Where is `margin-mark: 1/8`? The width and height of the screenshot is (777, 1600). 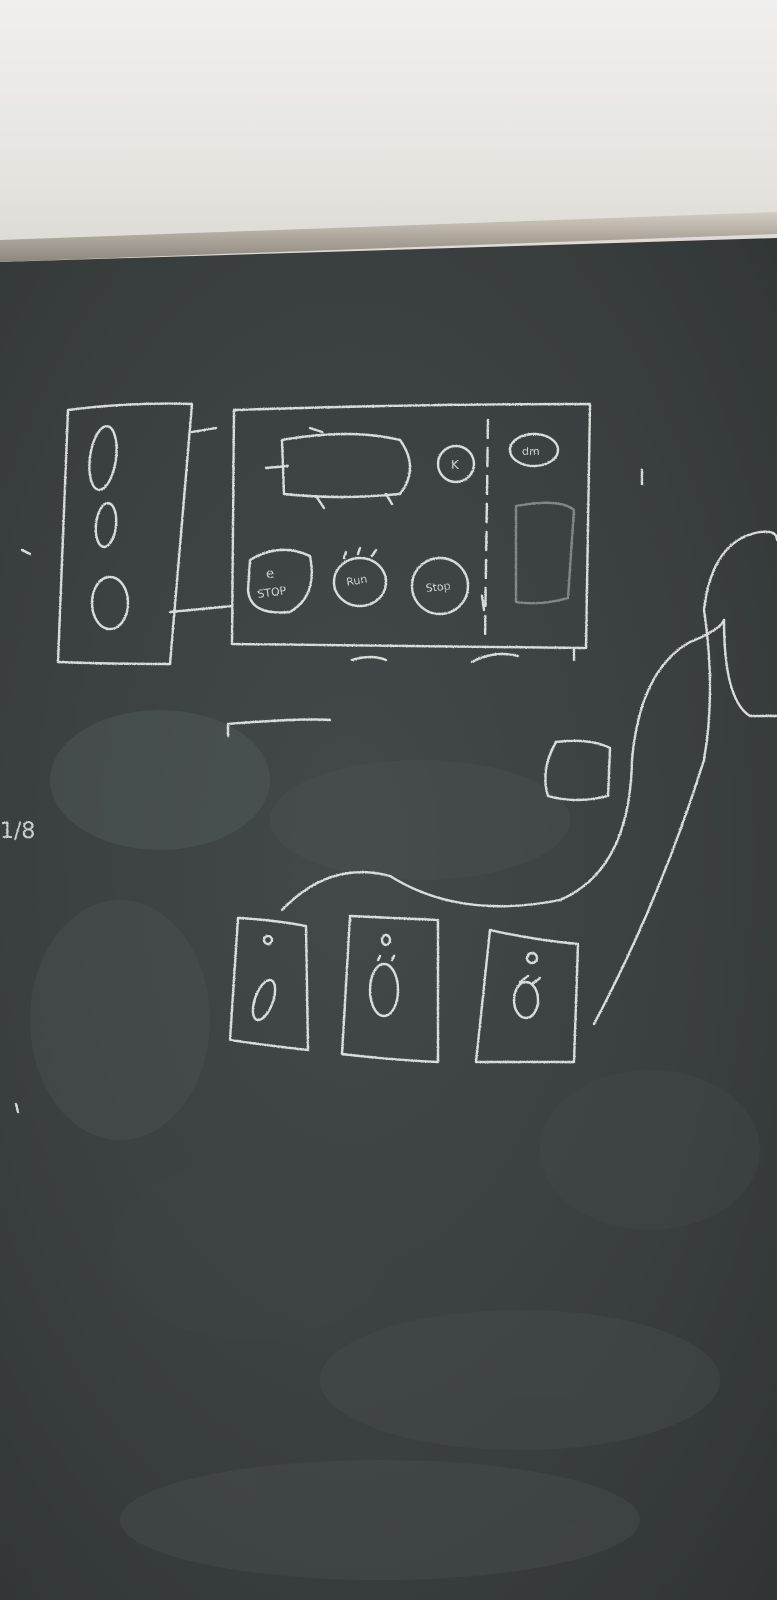
margin-mark: 1/8 is located at coordinates (17, 831).